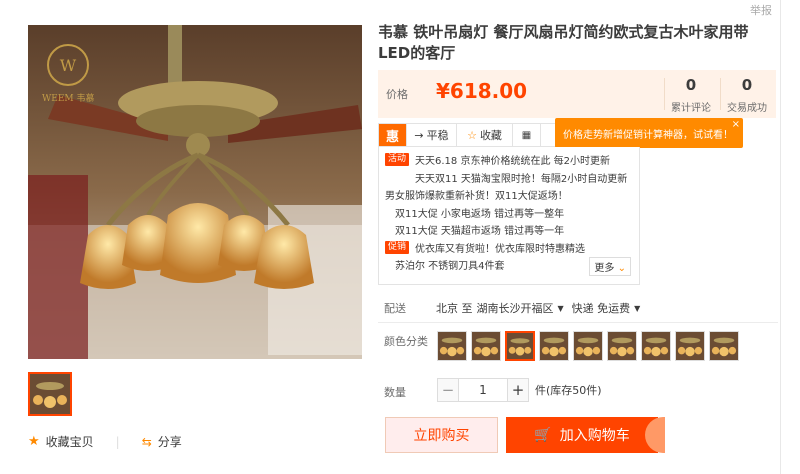 This screenshot has height=474, width=800. I want to click on close-icon: ×, so click(736, 124).